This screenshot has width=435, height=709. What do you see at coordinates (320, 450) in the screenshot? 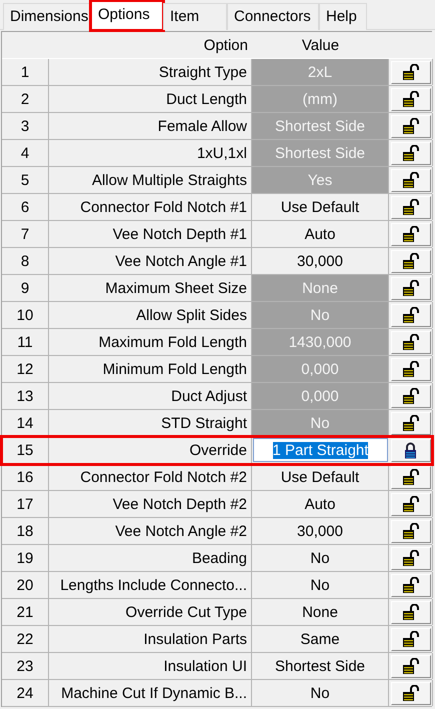
I see `value-field: 1 Part Straight` at bounding box center [320, 450].